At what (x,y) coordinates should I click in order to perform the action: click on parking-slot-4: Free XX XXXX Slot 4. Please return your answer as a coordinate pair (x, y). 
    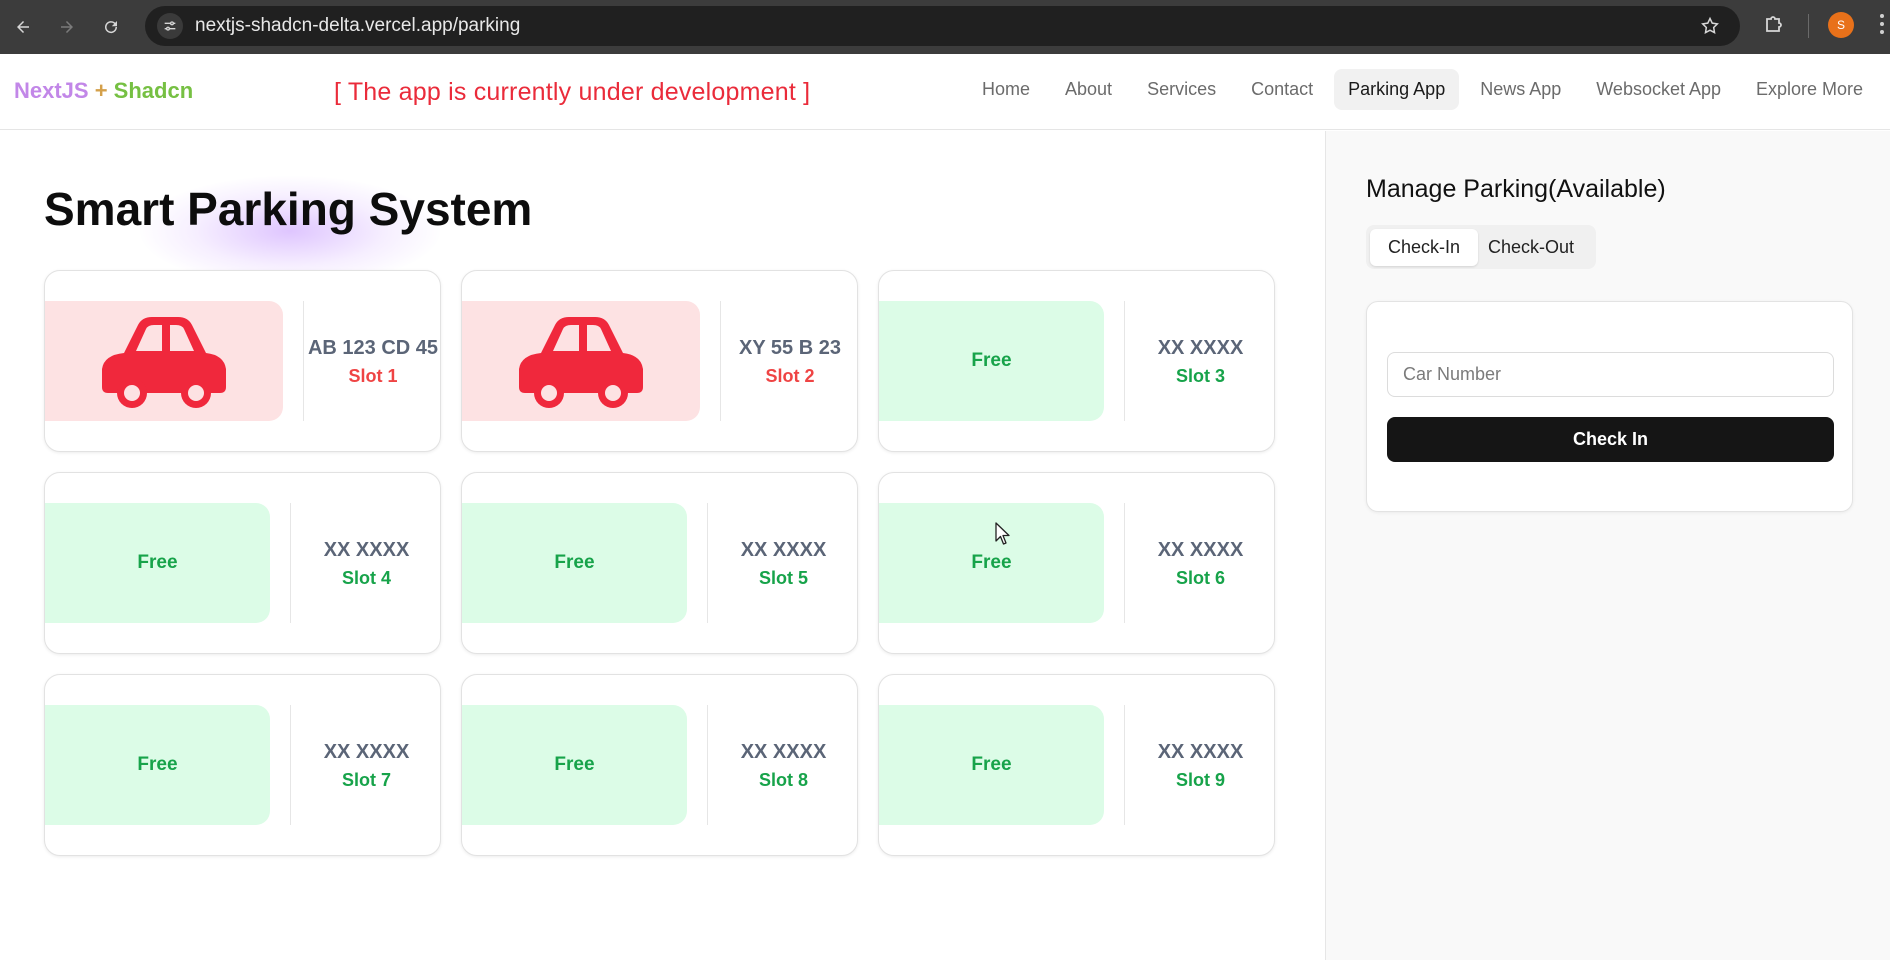
    Looking at the image, I should click on (242, 563).